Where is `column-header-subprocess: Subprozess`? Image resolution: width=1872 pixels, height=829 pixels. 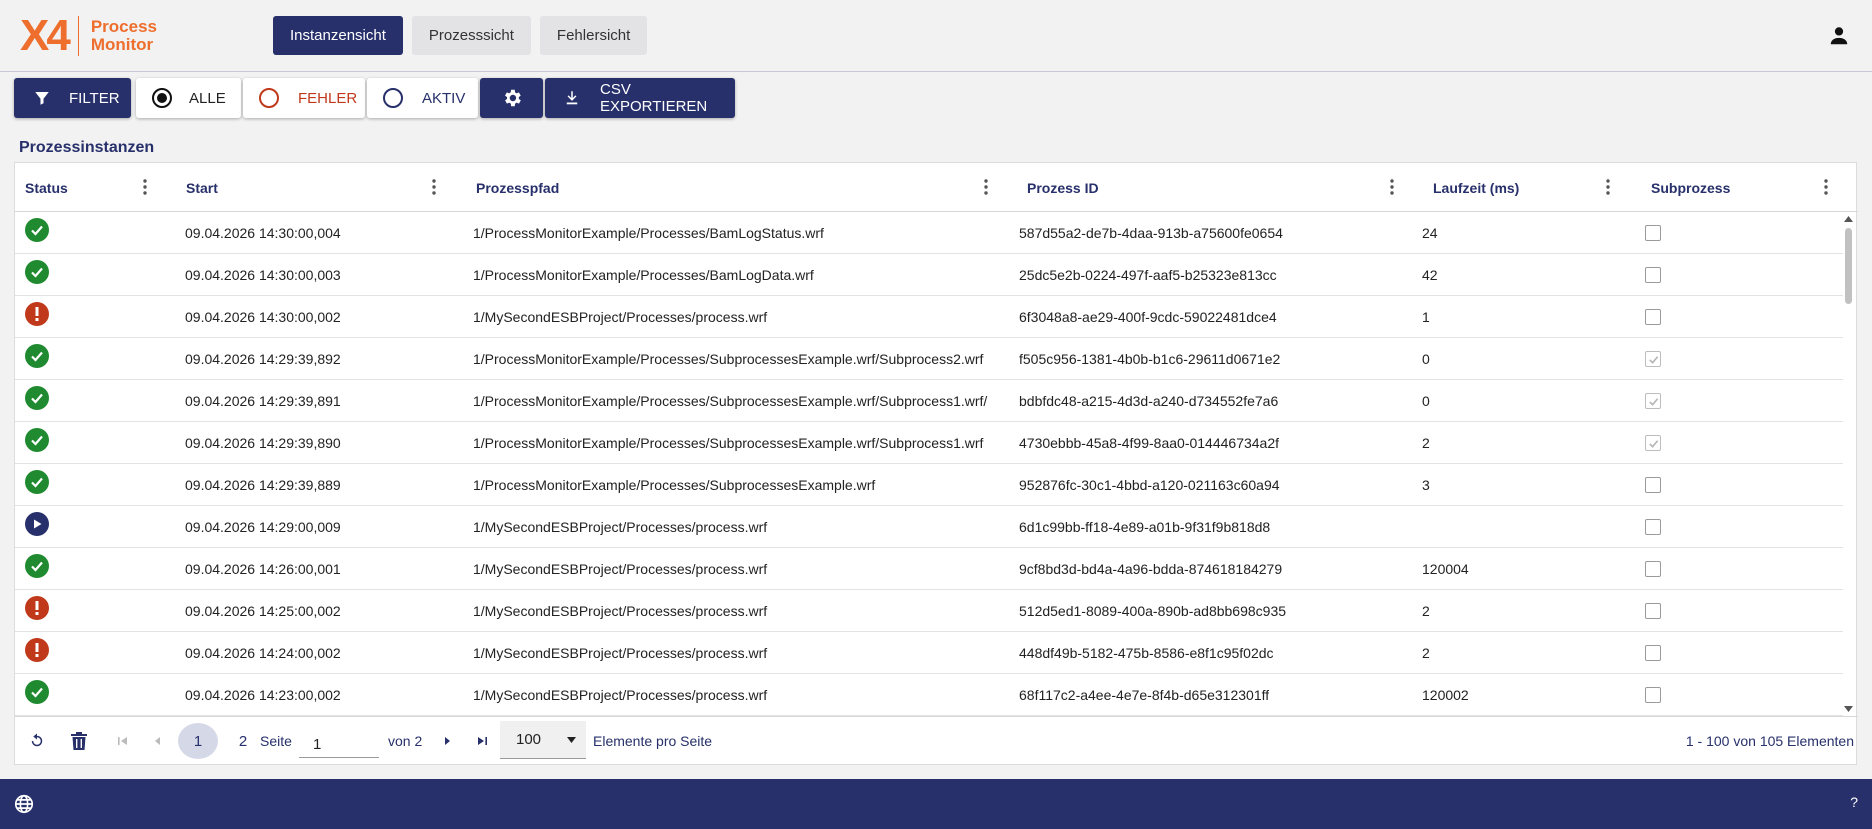
column-header-subprocess: Subprozess is located at coordinates (1690, 187).